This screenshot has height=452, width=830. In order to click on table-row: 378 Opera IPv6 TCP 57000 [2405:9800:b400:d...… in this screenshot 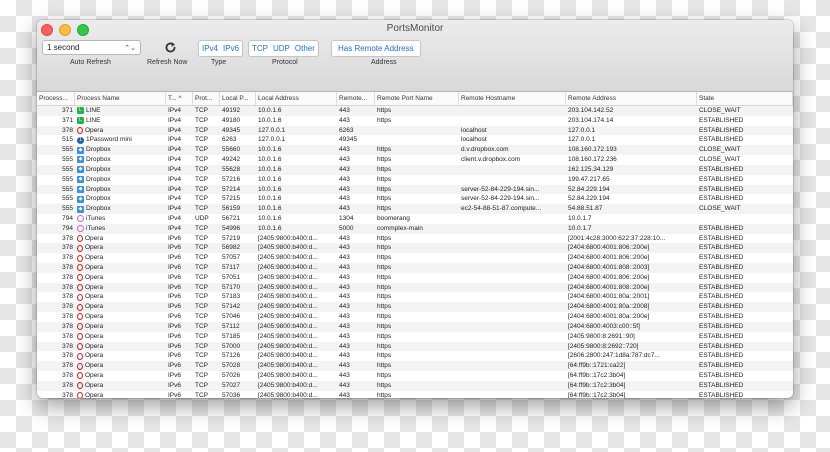, I will do `click(415, 346)`.